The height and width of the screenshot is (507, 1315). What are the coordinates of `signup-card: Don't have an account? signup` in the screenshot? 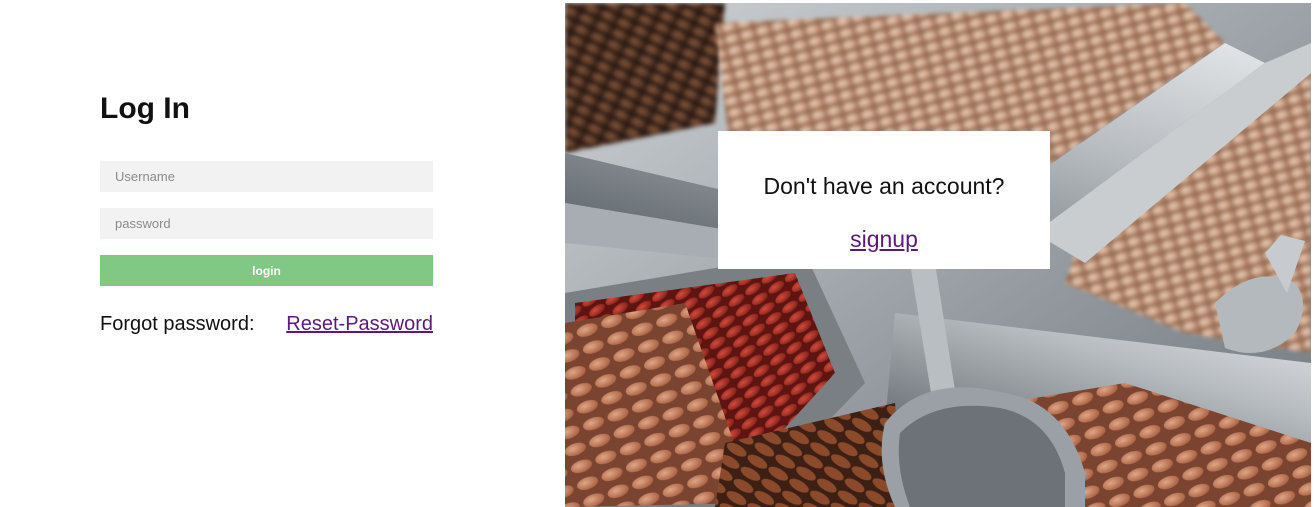 It's located at (884, 200).